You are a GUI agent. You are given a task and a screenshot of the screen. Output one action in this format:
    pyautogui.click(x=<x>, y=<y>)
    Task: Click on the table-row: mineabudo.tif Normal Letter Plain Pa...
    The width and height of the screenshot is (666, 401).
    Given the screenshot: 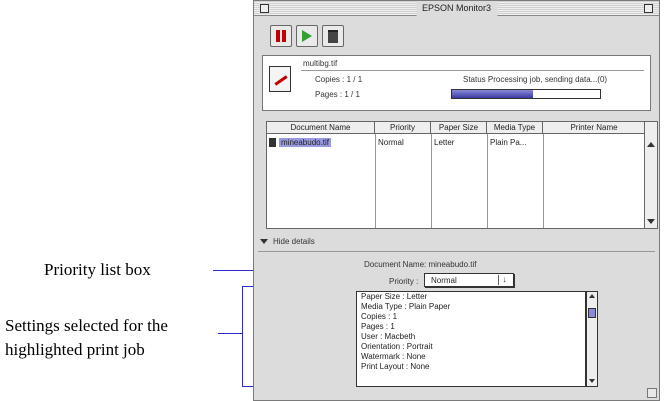 What is the action you would take?
    pyautogui.click(x=456, y=142)
    